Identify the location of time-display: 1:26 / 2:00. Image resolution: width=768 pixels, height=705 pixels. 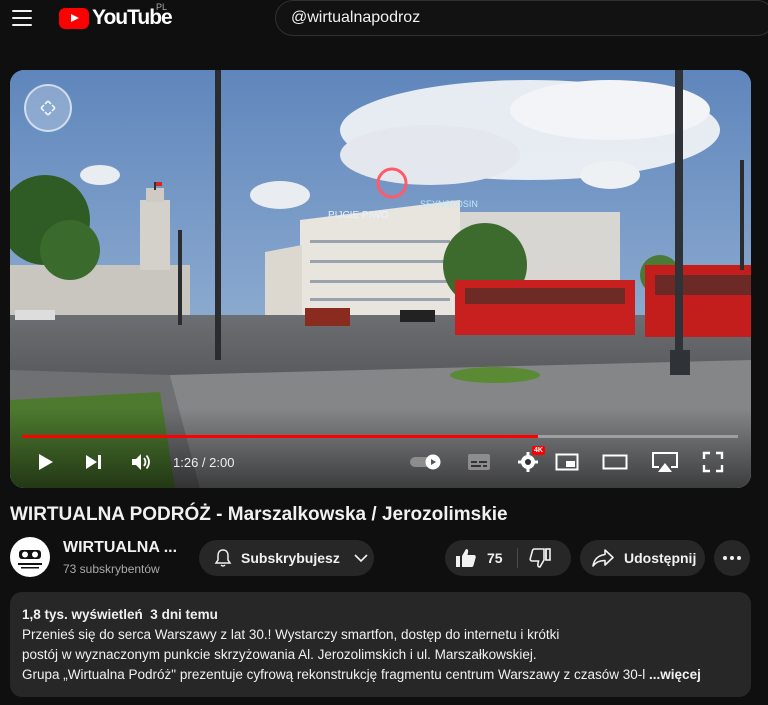
(204, 462).